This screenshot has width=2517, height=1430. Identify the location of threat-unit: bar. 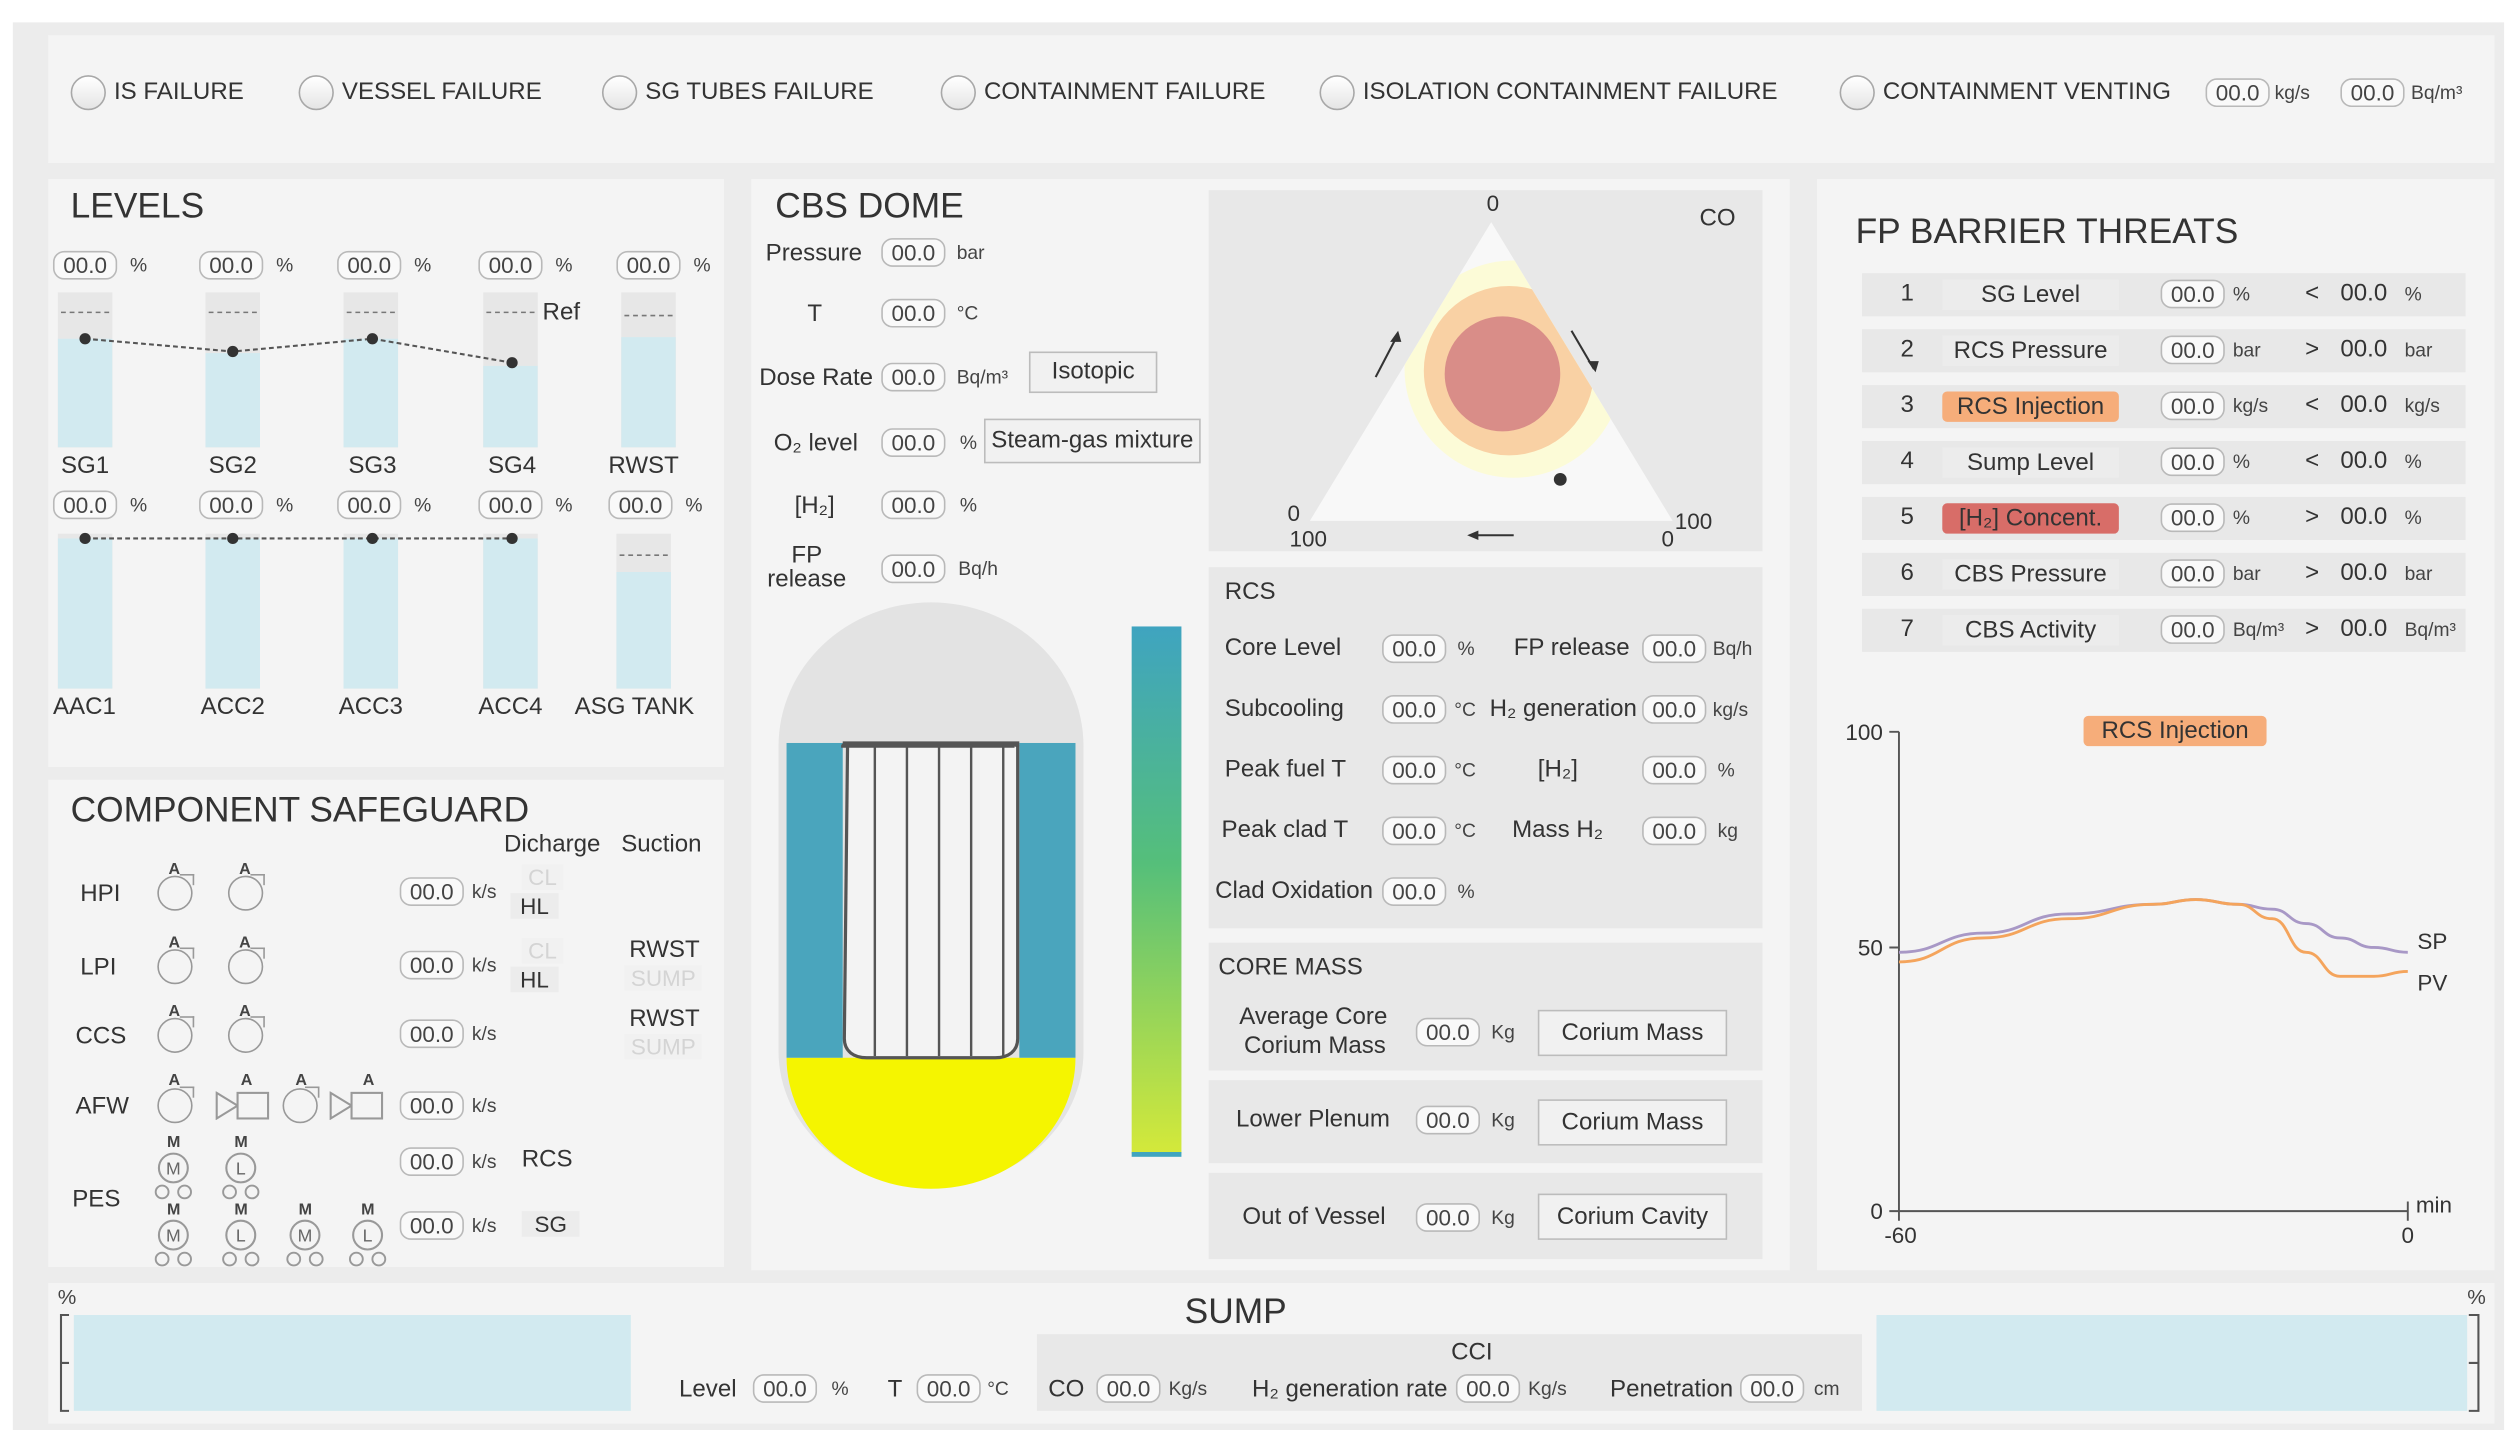
(2246, 350).